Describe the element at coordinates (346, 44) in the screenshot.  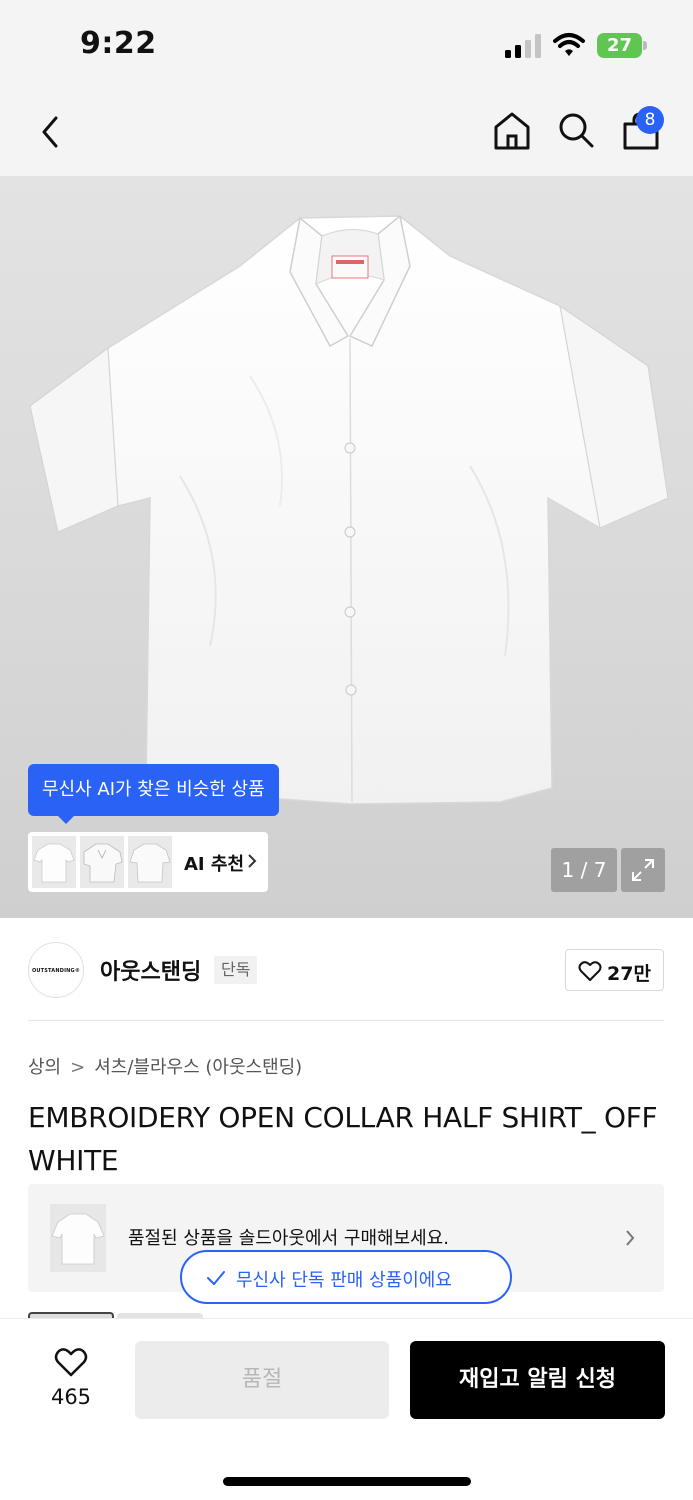
I see `status-bar: 9:22 27` at that location.